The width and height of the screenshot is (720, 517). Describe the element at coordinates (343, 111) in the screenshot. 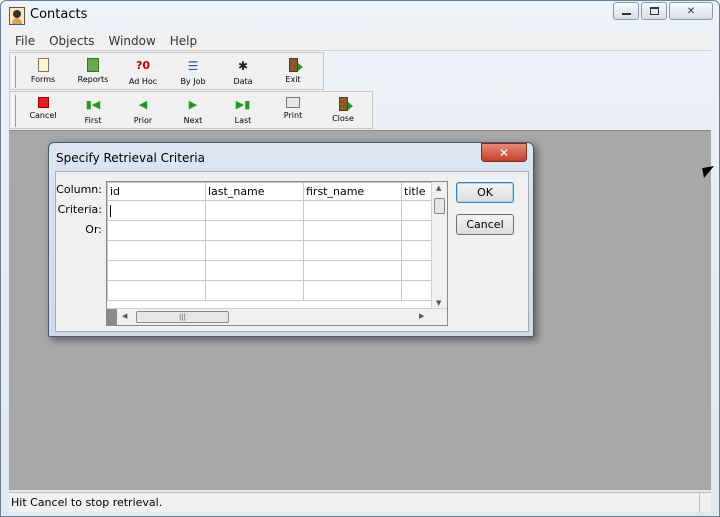

I see `close-toolbar-button: Close` at that location.